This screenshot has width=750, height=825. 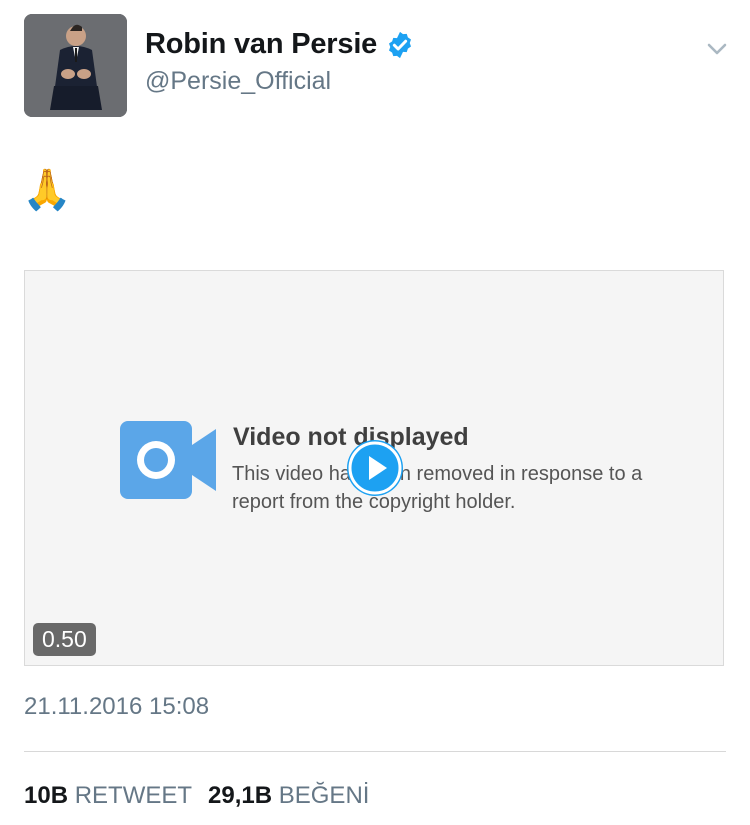 What do you see at coordinates (240, 795) in the screenshot?
I see `like-count-value: 29,1B` at bounding box center [240, 795].